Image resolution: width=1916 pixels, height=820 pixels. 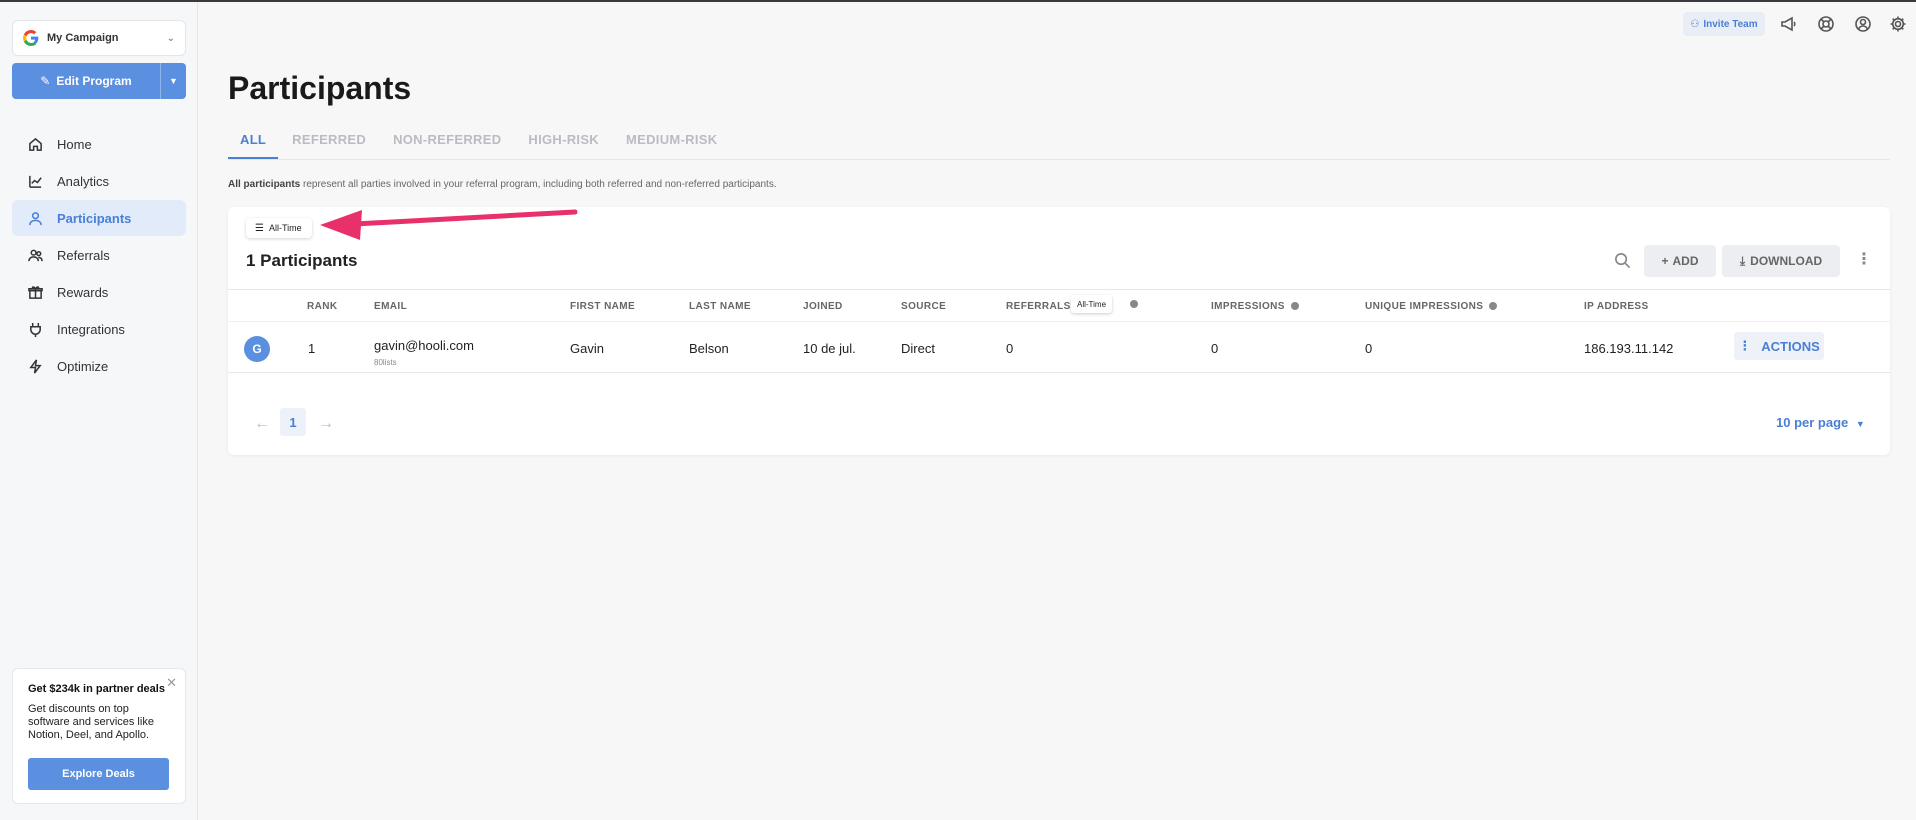 I want to click on cell-joined: 10 de jul., so click(x=829, y=348).